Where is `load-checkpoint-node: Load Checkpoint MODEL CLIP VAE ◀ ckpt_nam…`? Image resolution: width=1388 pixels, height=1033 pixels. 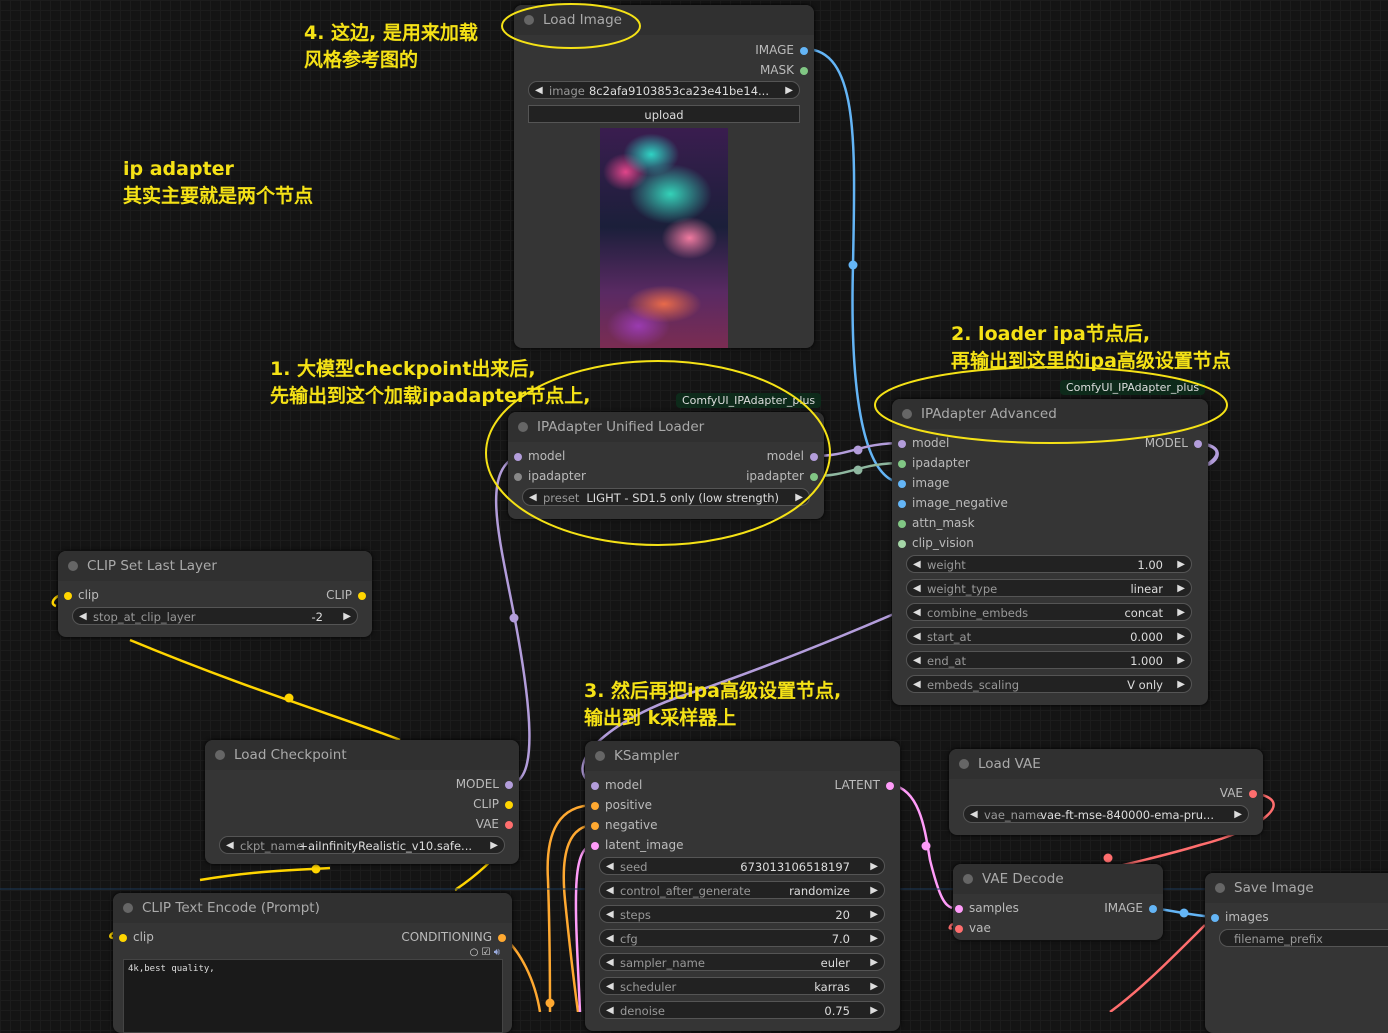 load-checkpoint-node: Load Checkpoint MODEL CLIP VAE ◀ ckpt_nam… is located at coordinates (362, 802).